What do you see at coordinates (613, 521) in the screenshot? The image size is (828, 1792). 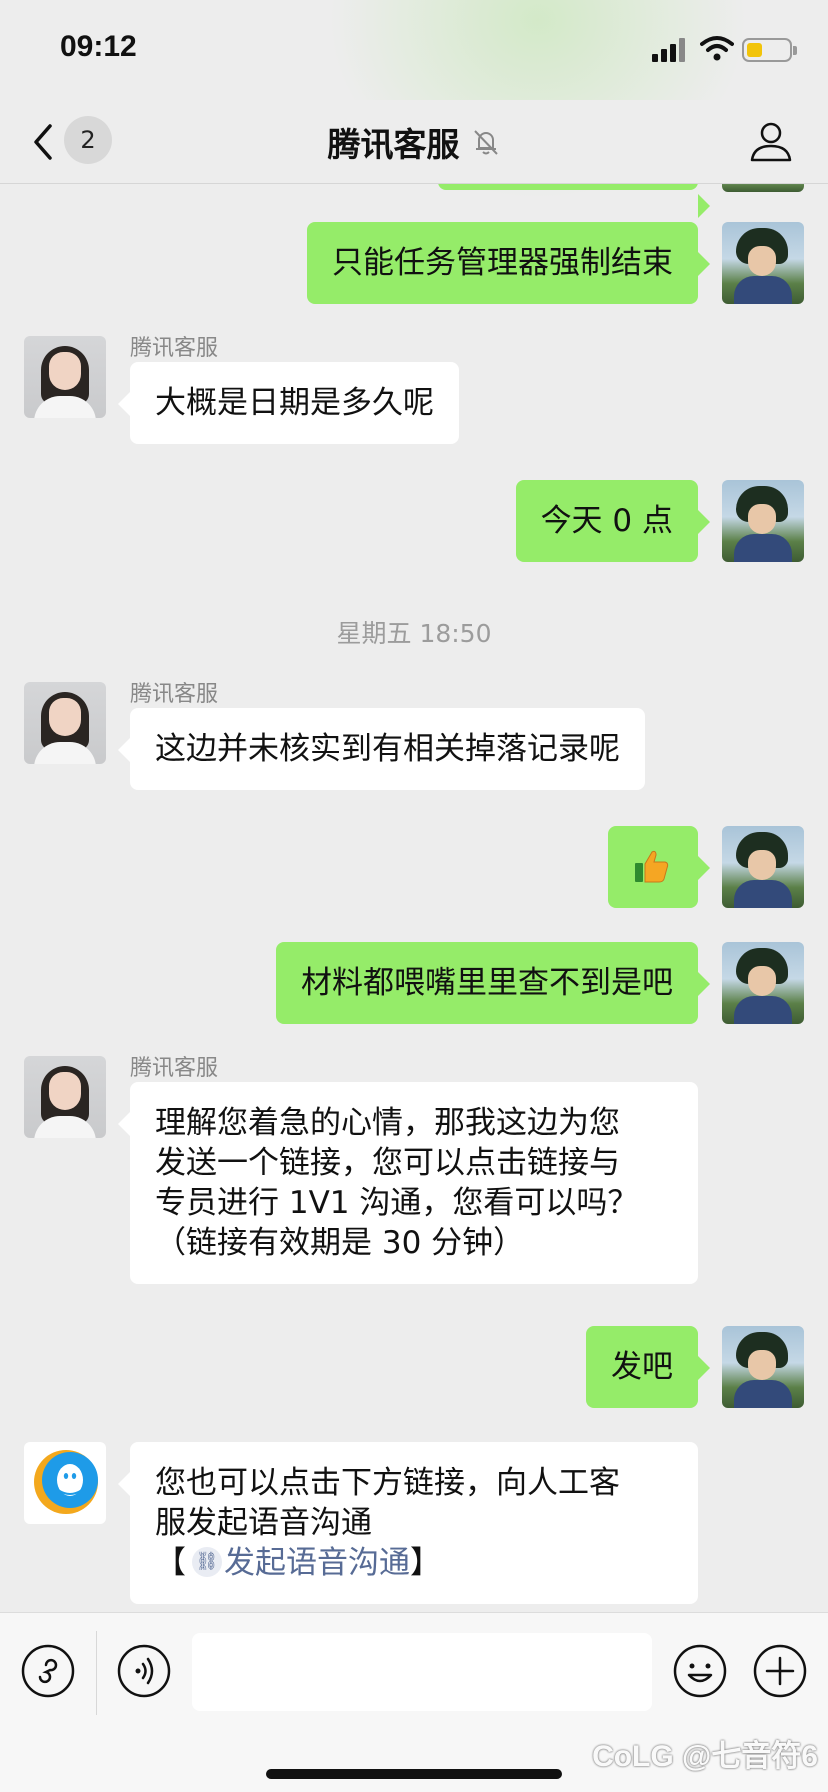 I see `message-bubble: 今天 0 点` at bounding box center [613, 521].